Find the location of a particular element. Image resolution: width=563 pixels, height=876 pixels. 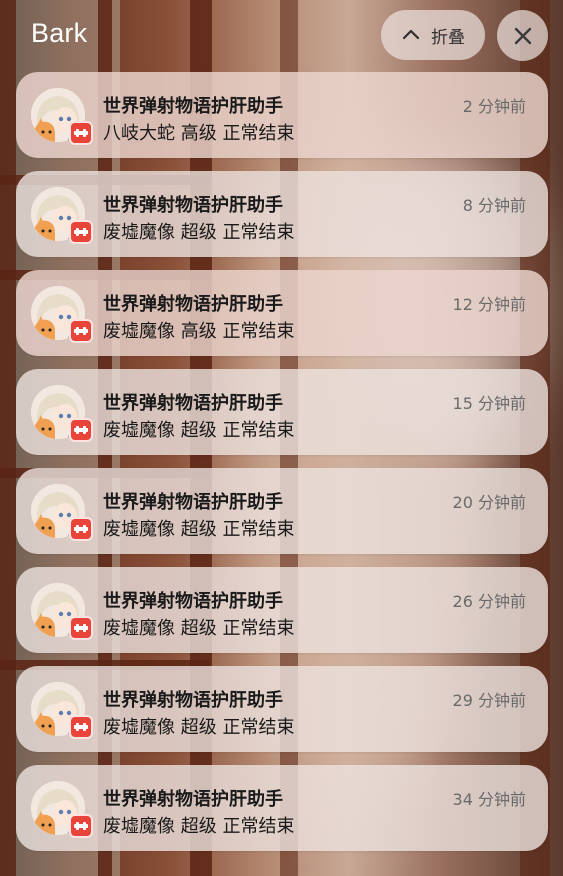

notification-card: 世界弹射物语护肝助手 废墟魔像 超级 正常结束 8 分钟前 is located at coordinates (282, 214).